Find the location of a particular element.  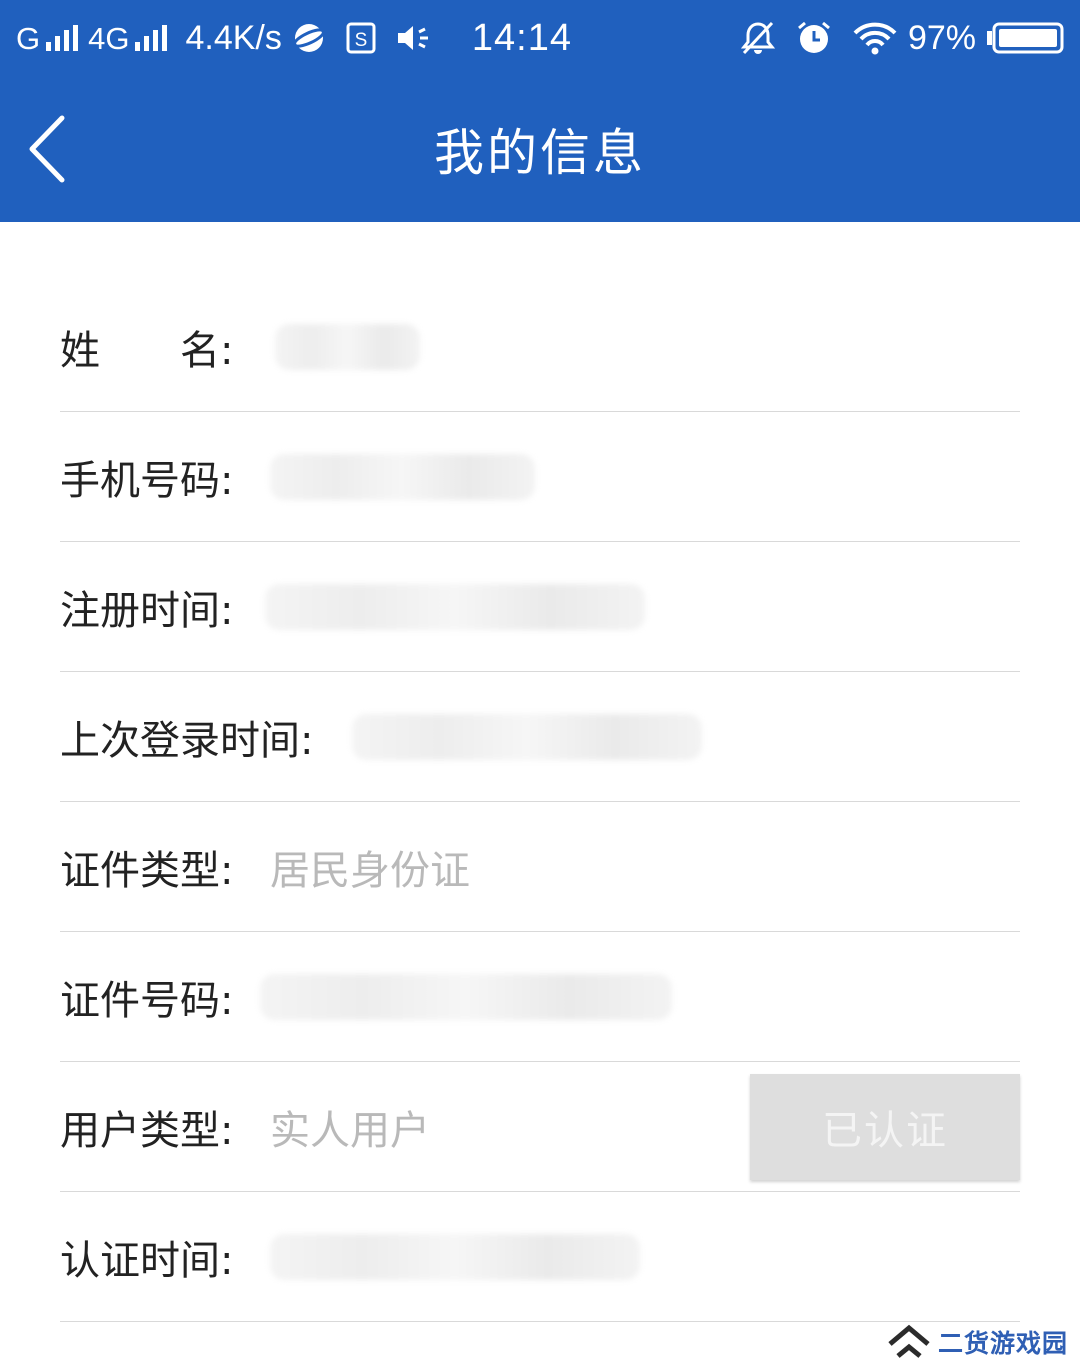

name-row: 姓 名: is located at coordinates (540, 347).